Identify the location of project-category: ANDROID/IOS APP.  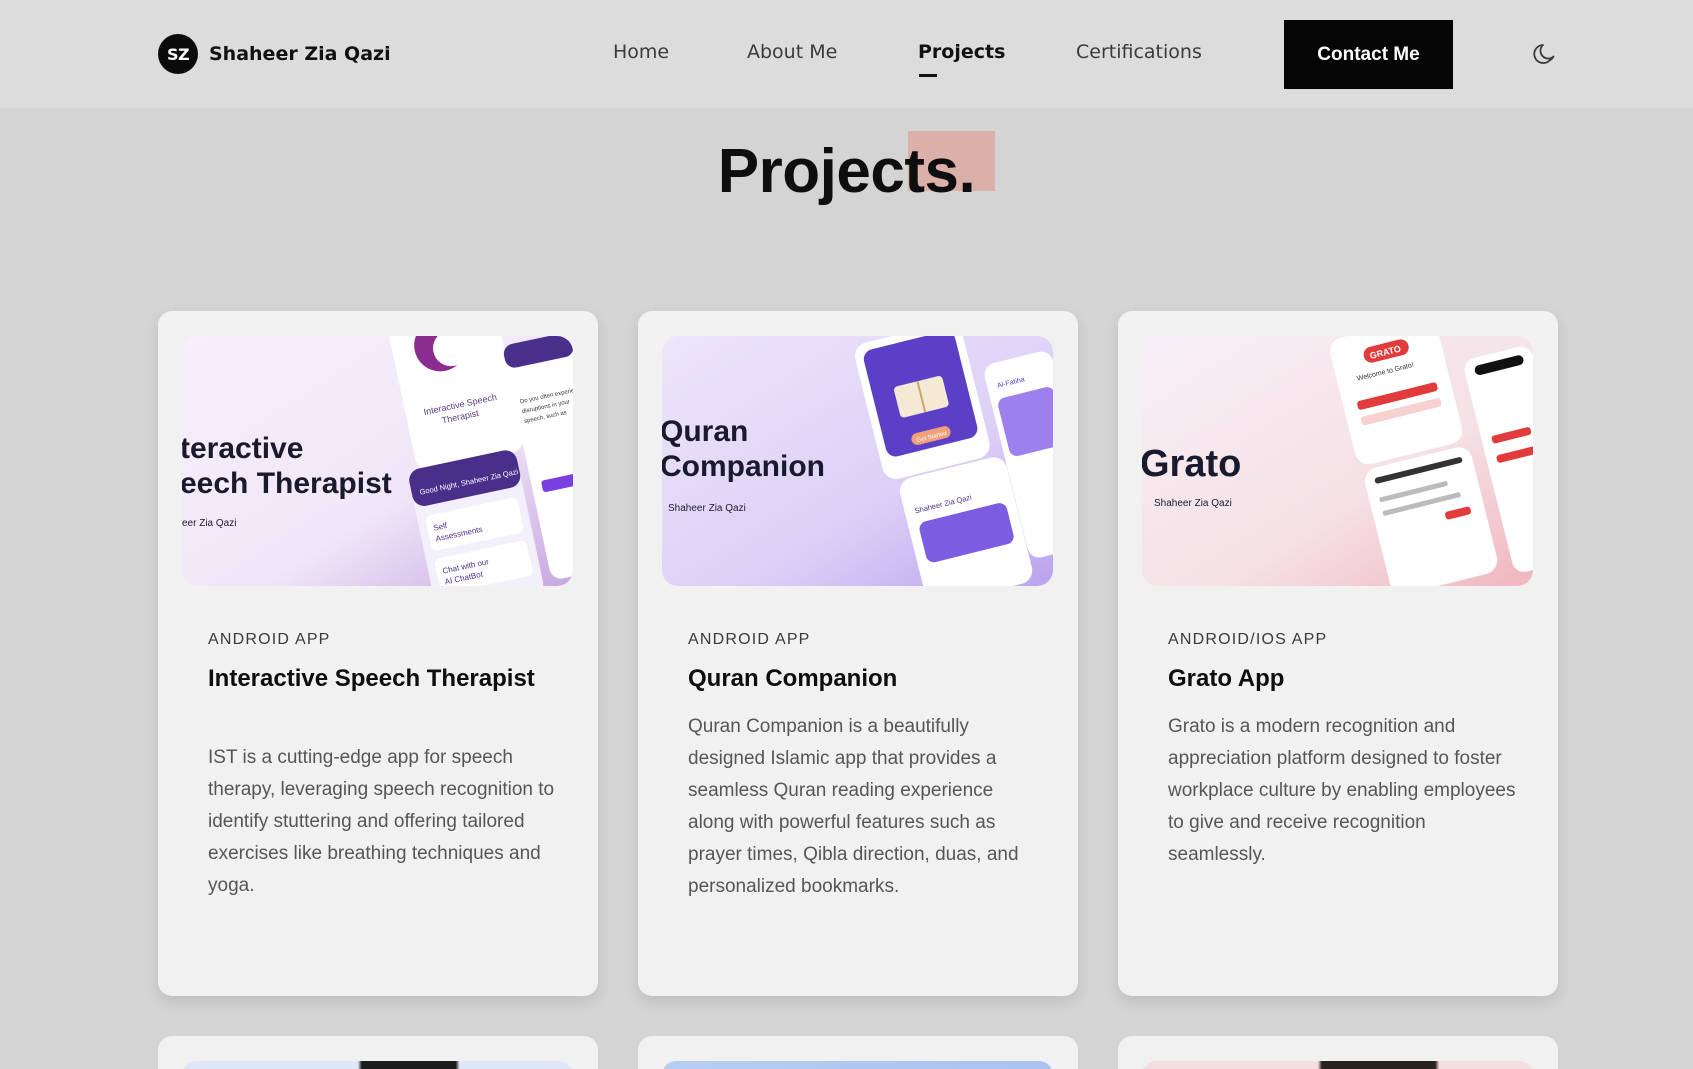
(1248, 639).